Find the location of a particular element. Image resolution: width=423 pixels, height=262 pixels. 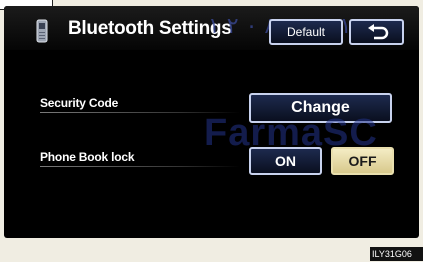

phone-book-lock-on-button: ON is located at coordinates (285, 161).